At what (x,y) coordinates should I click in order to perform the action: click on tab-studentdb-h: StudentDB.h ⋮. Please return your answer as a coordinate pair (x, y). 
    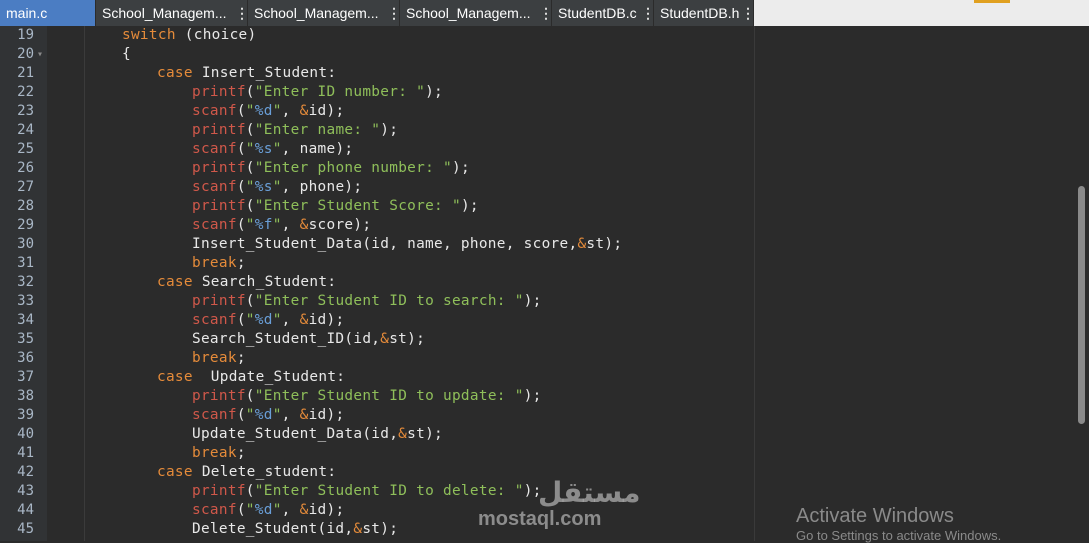
    Looking at the image, I should click on (704, 13).